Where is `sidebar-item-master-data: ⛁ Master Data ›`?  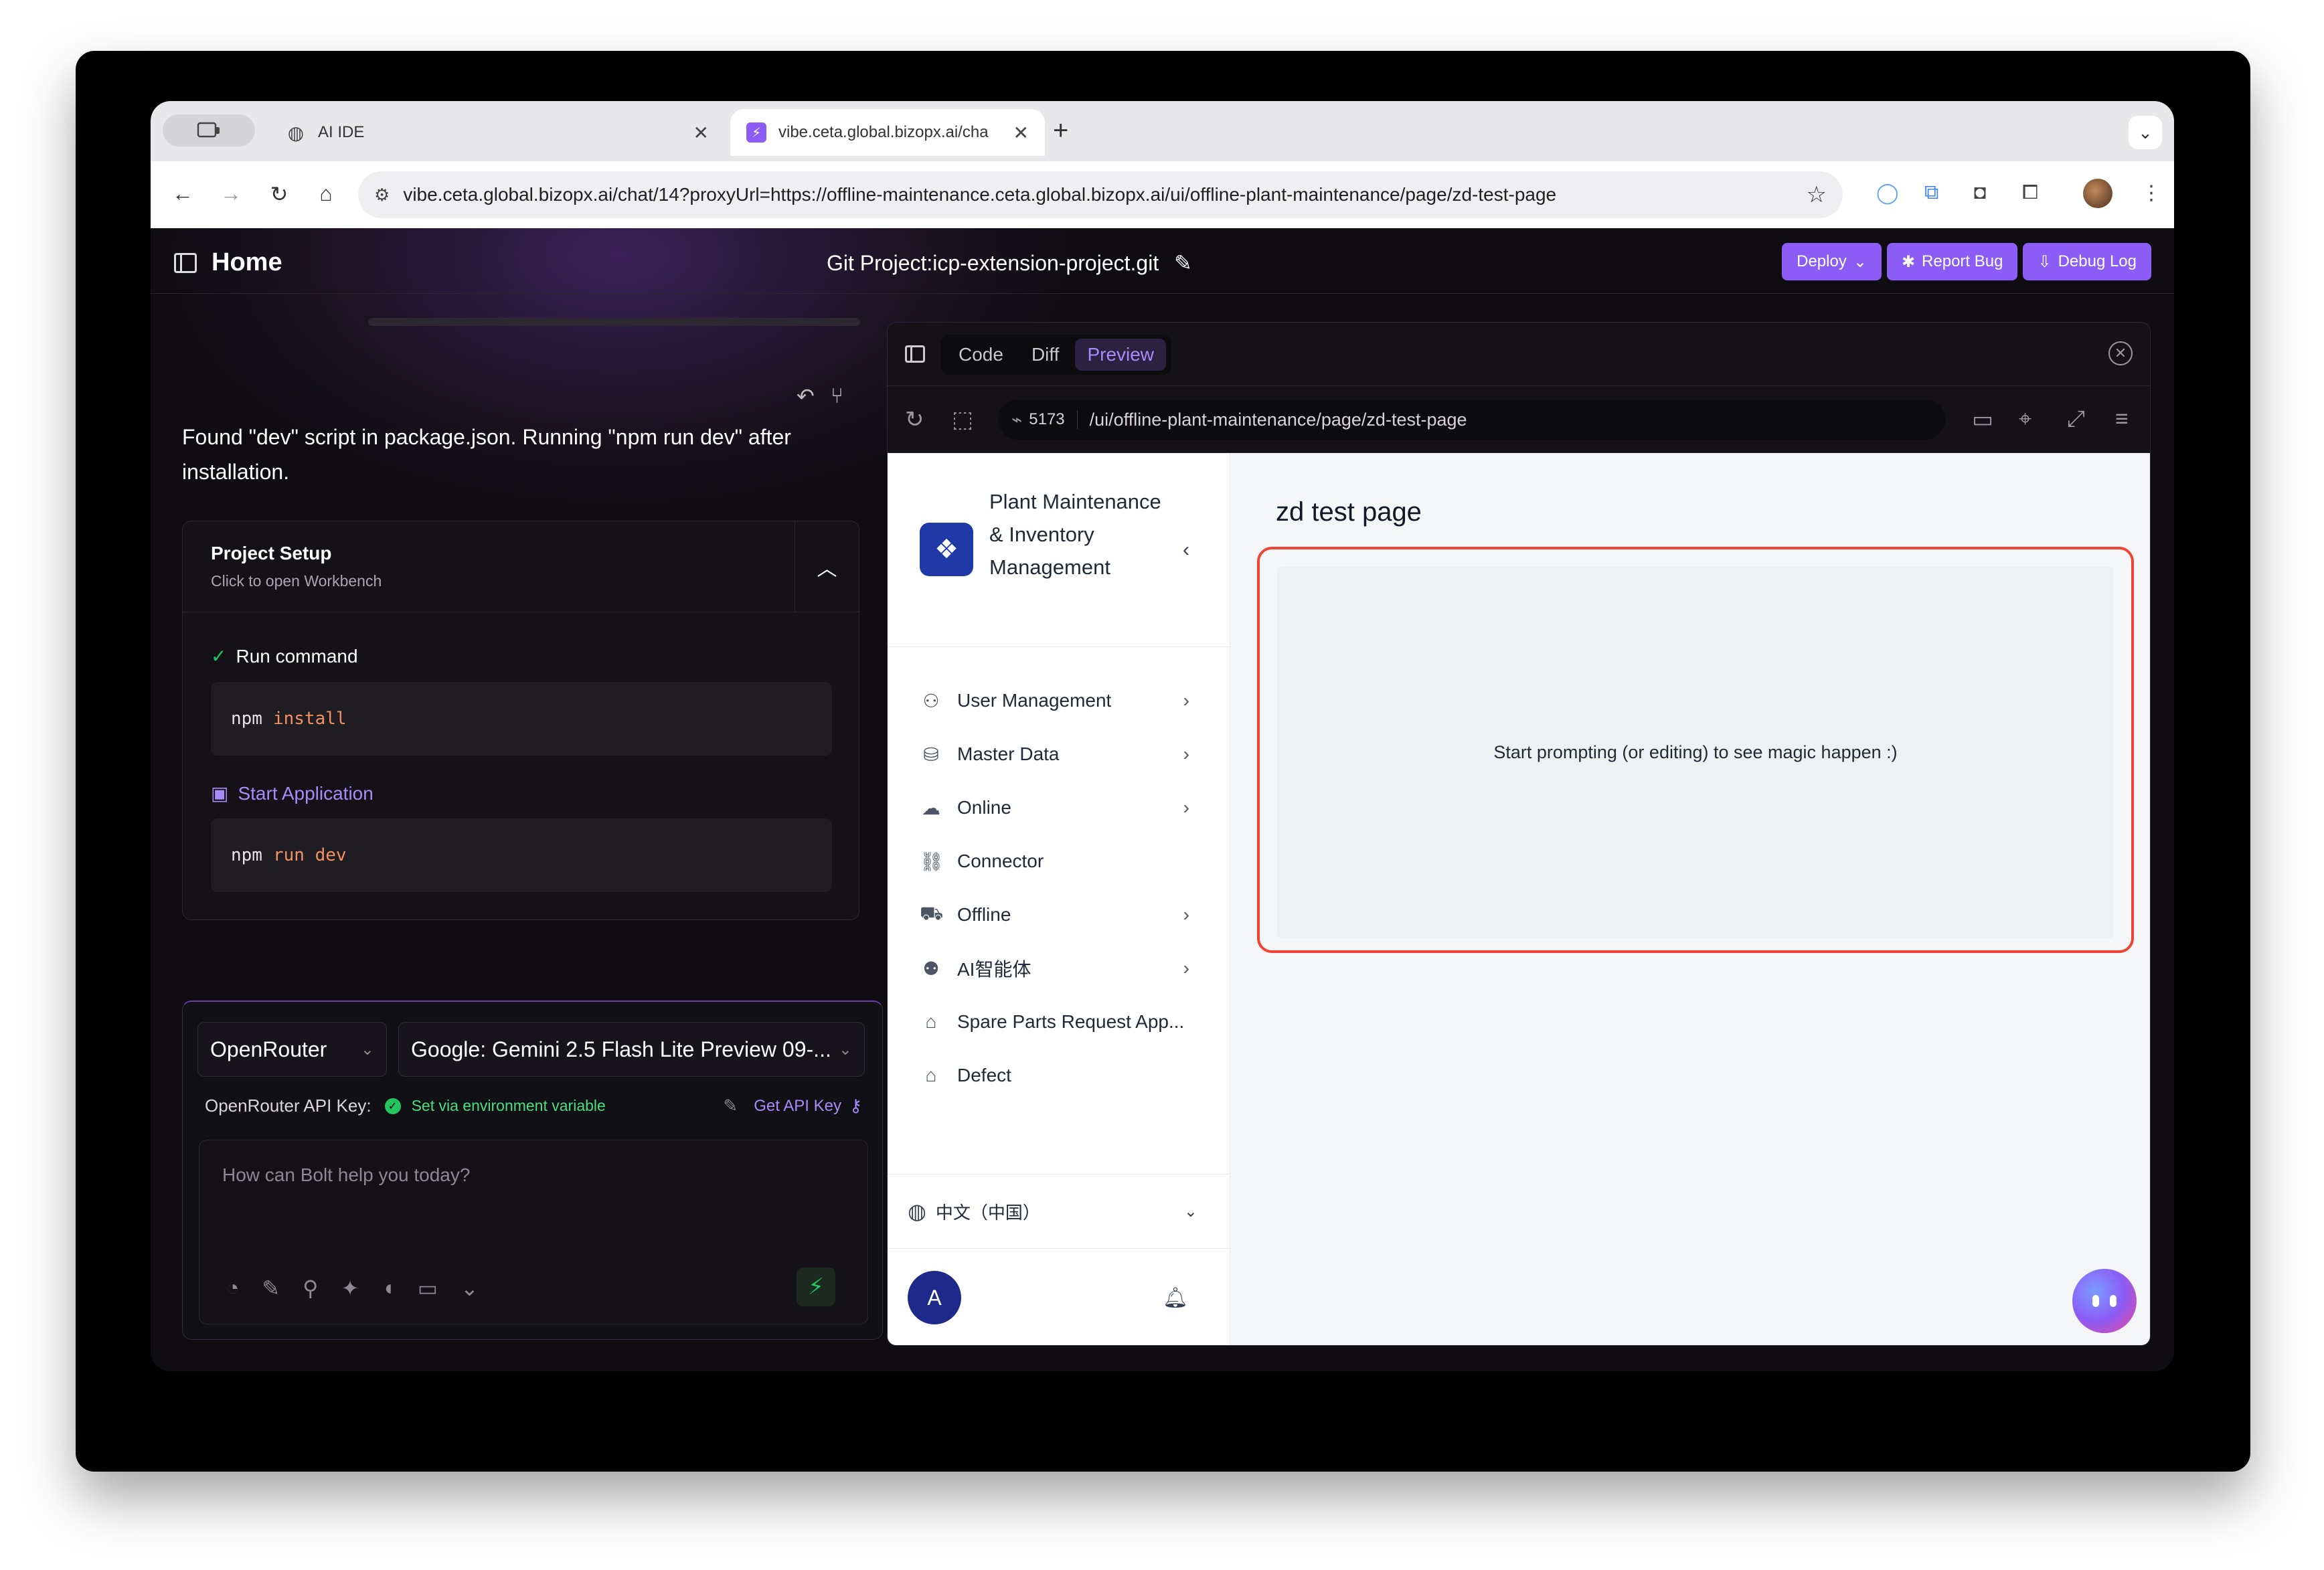 sidebar-item-master-data: ⛁ Master Data › is located at coordinates (1059, 754).